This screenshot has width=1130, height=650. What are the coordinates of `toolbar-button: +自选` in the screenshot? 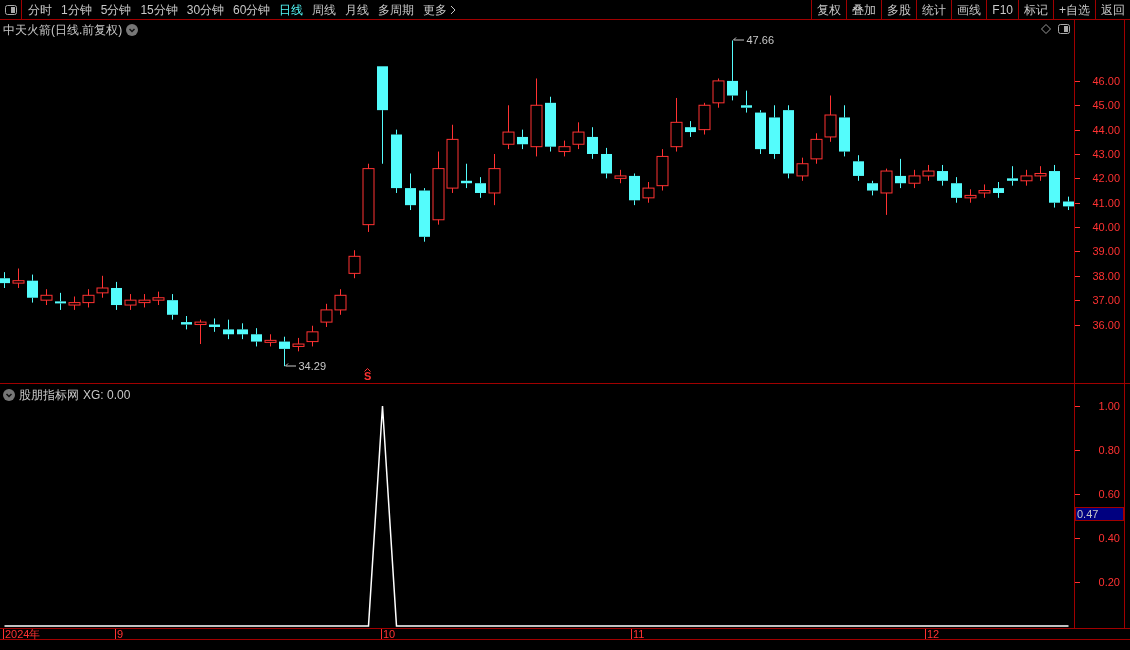 It's located at (1074, 9).